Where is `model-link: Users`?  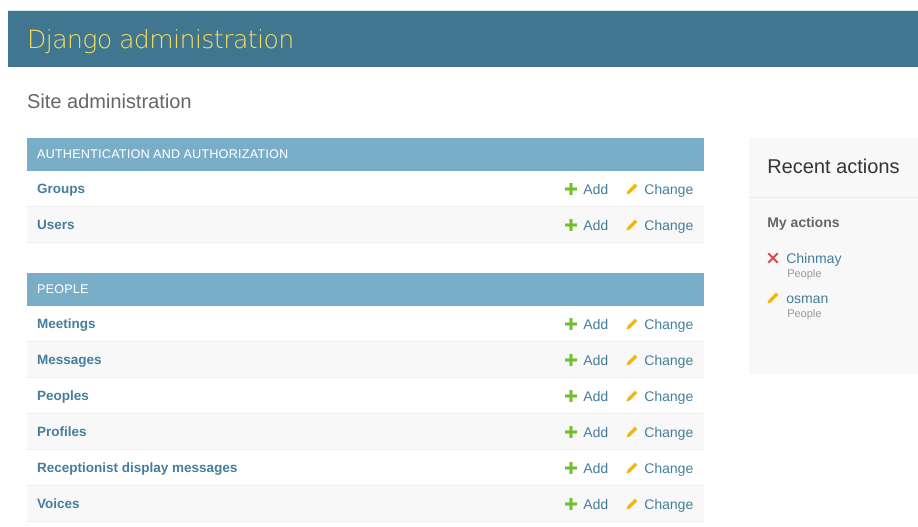 model-link: Users is located at coordinates (301, 224).